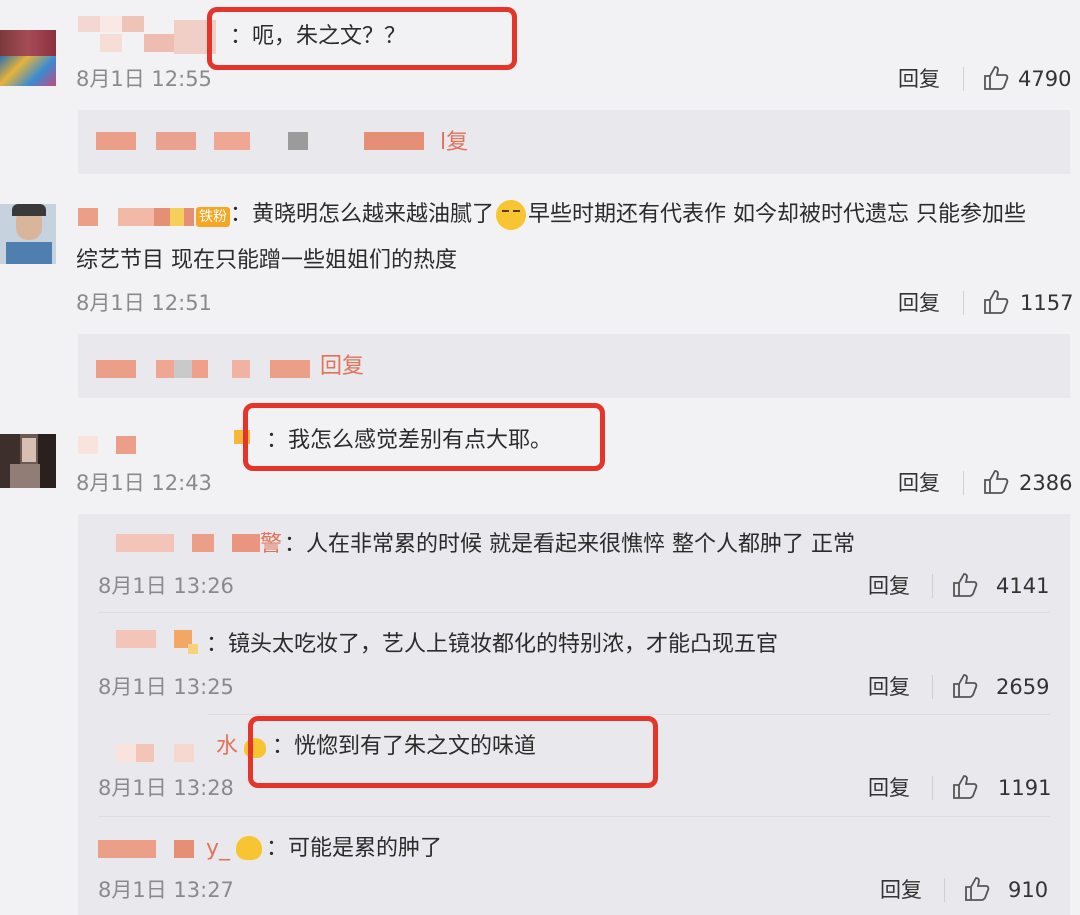 The height and width of the screenshot is (915, 1080). What do you see at coordinates (1028, 890) in the screenshot?
I see `like-count: 910` at bounding box center [1028, 890].